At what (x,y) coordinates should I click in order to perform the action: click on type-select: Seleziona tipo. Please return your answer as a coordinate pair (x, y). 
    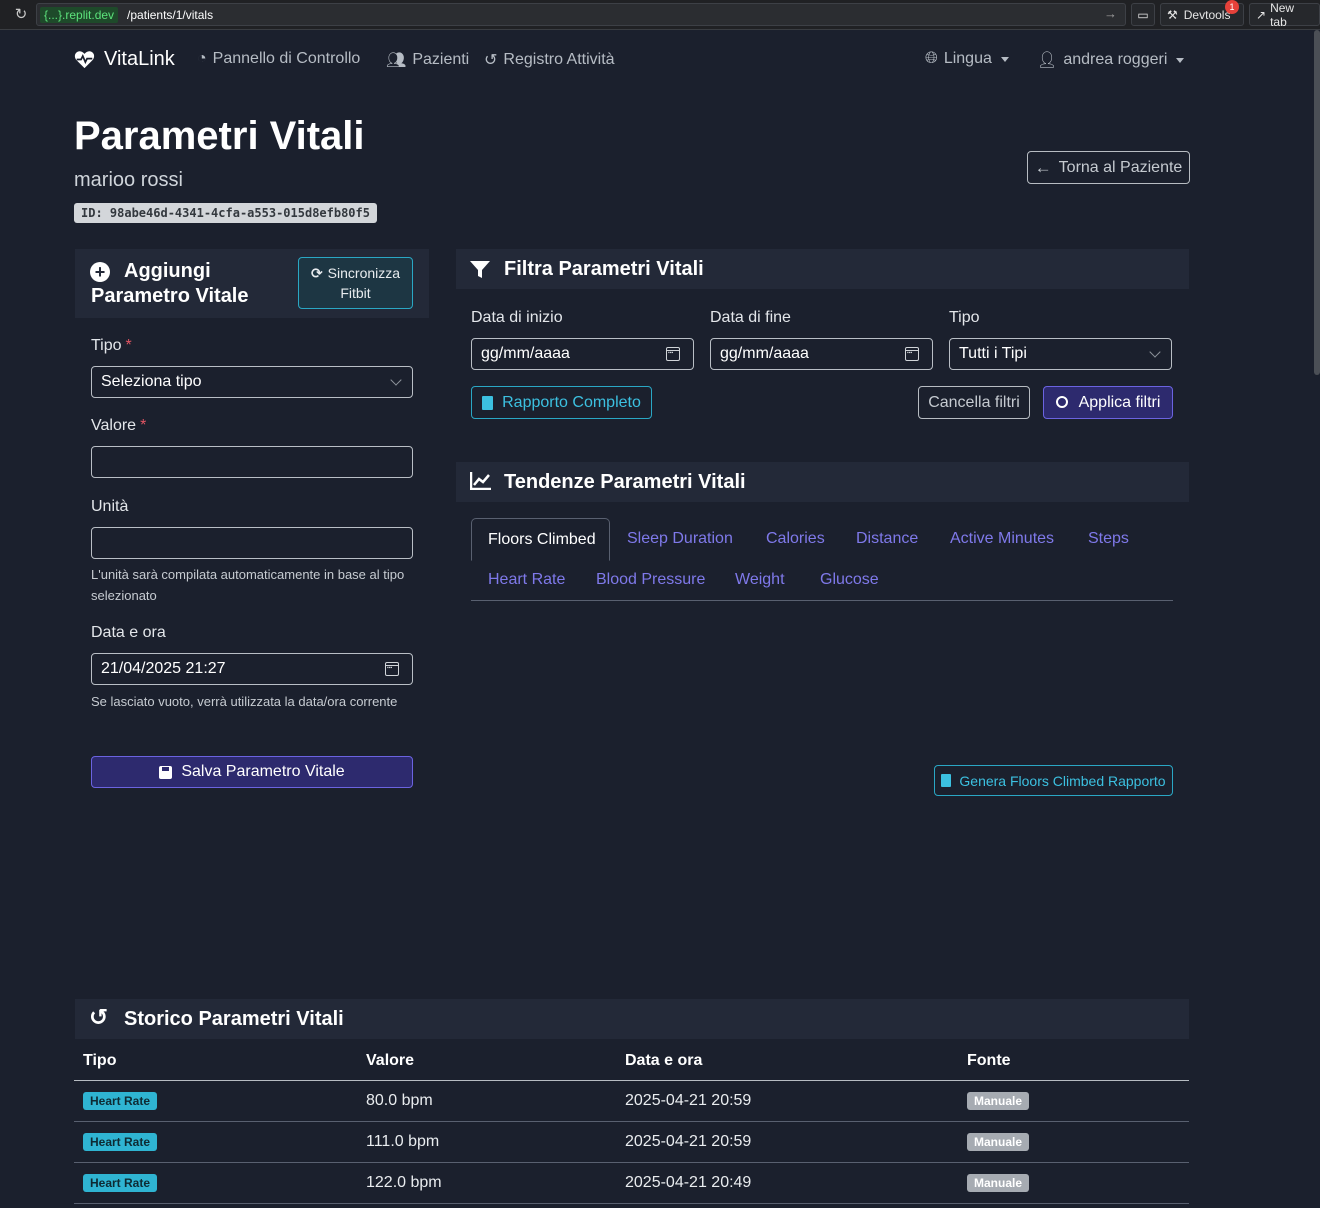
    Looking at the image, I should click on (252, 382).